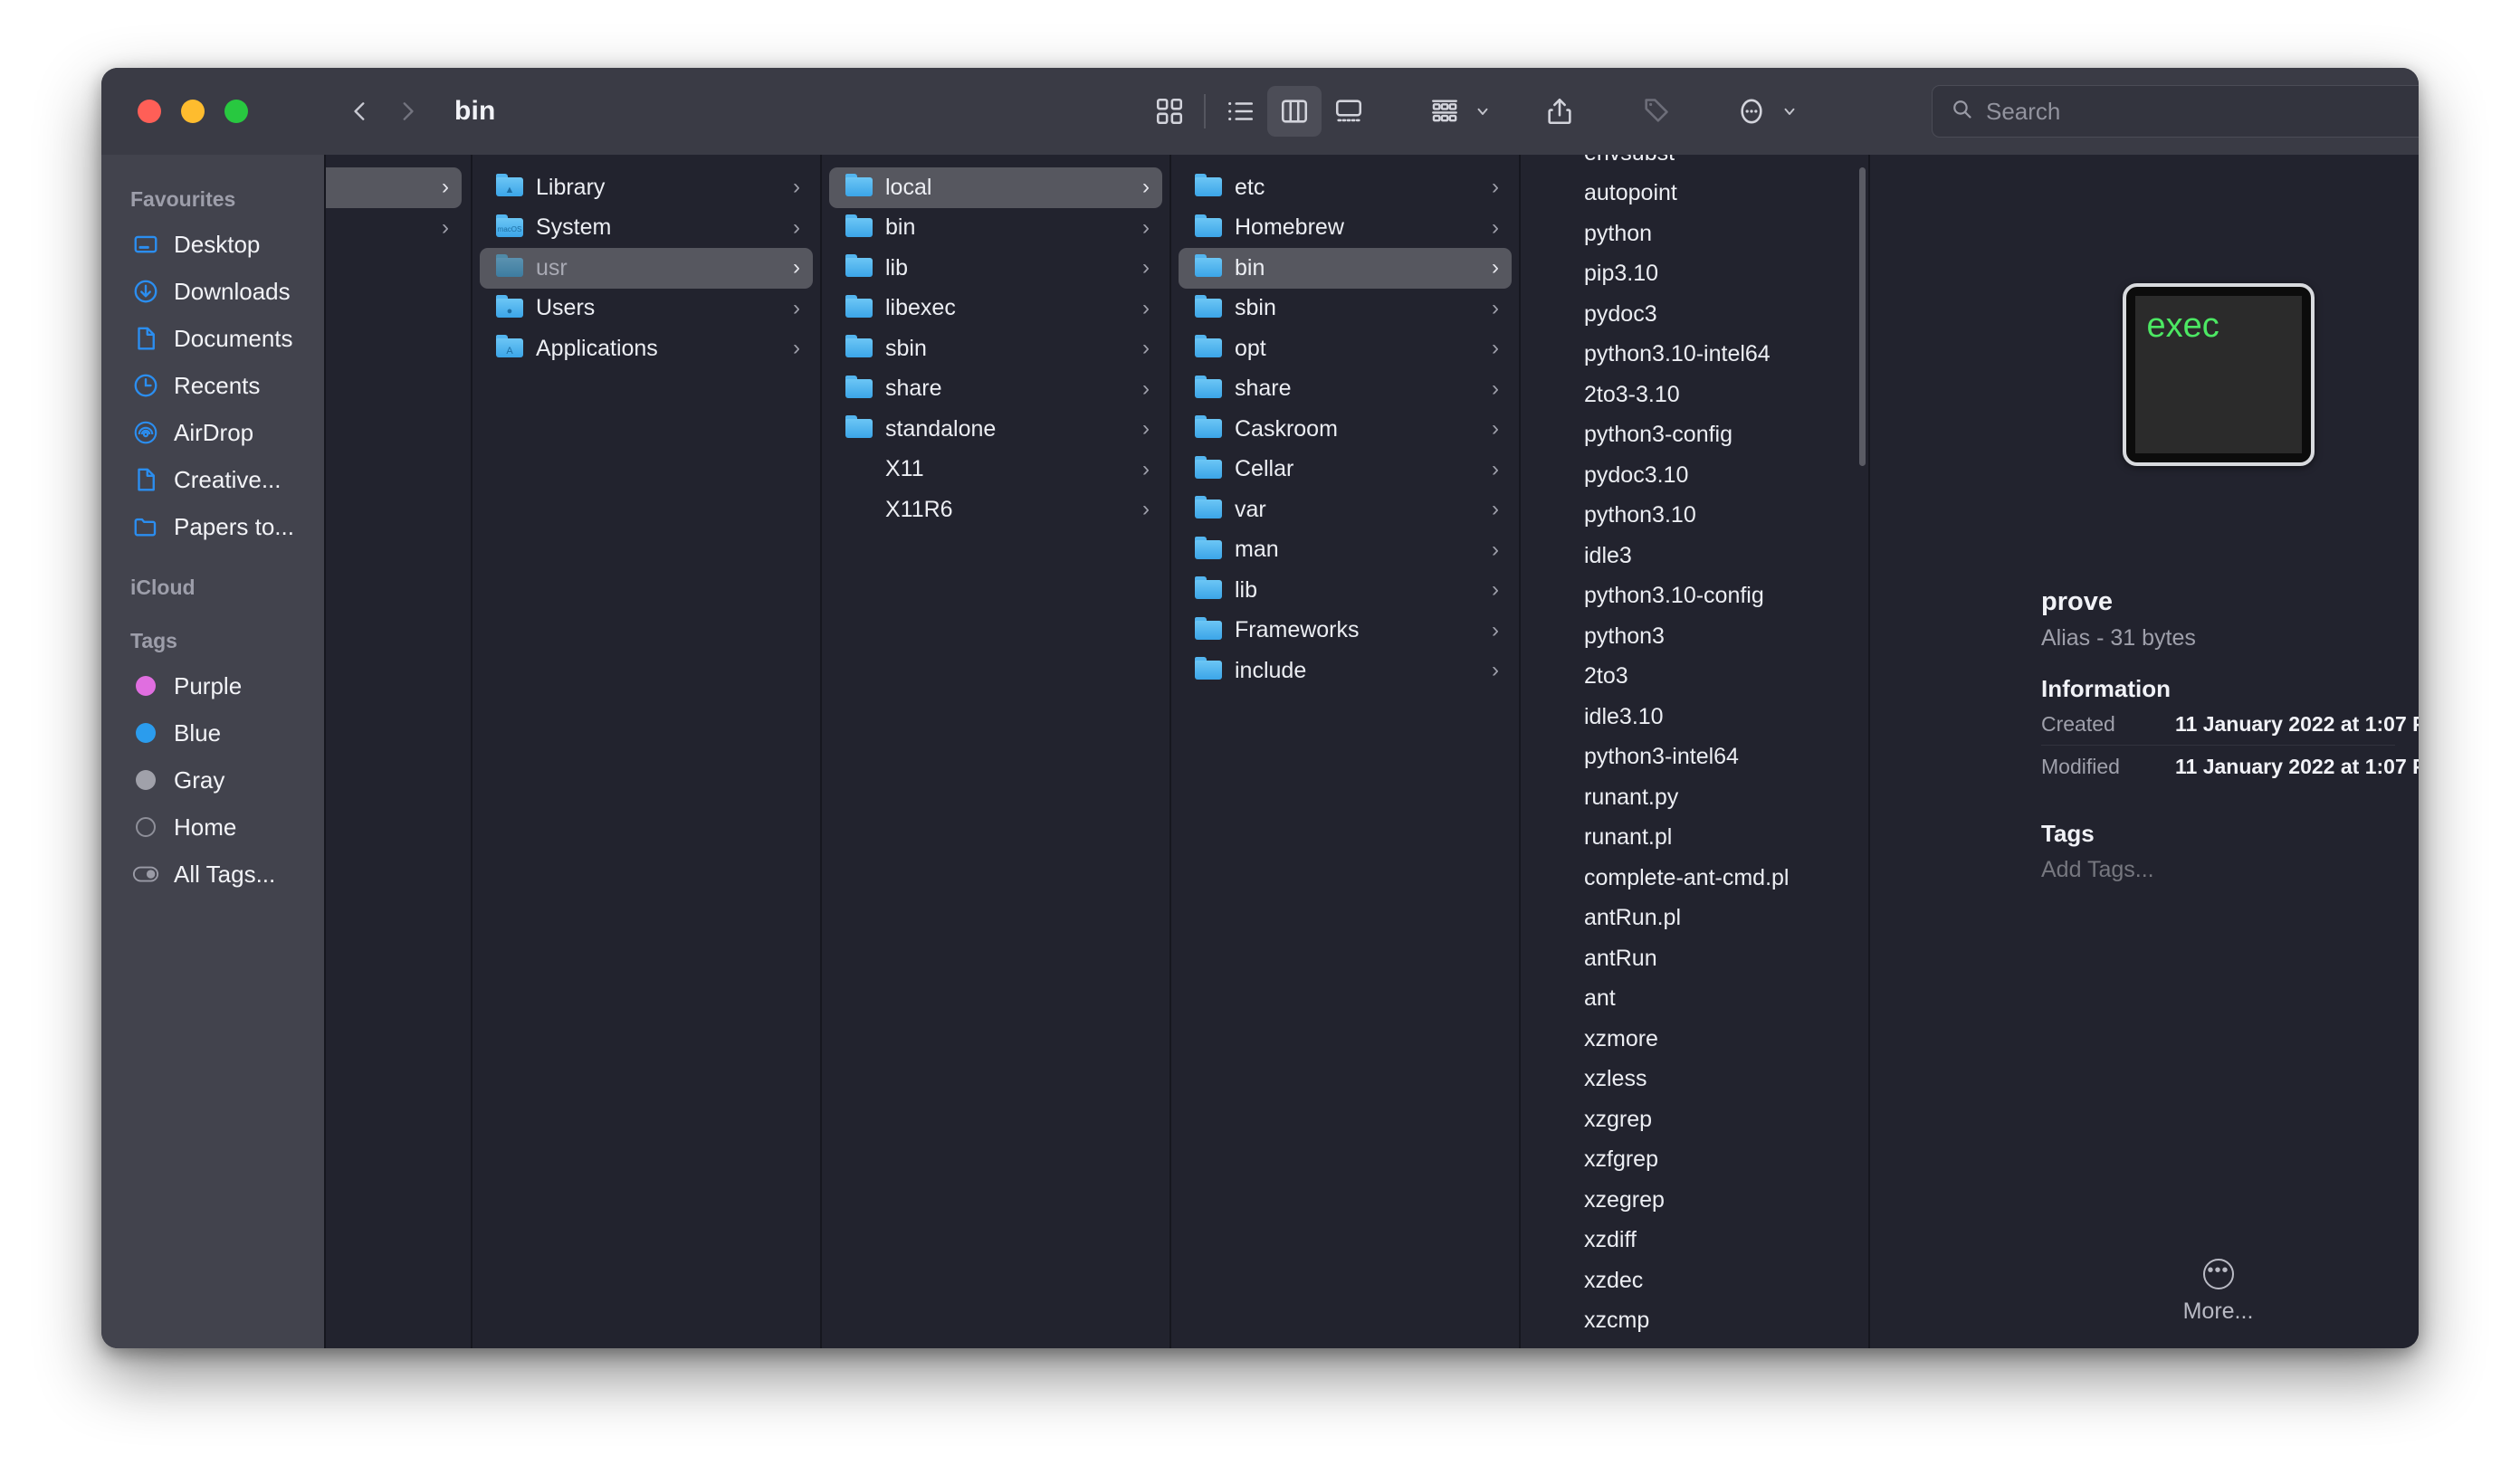 The width and height of the screenshot is (2520, 1484). Describe the element at coordinates (1695, 717) in the screenshot. I see `file-row: ↗ idle3.10` at that location.